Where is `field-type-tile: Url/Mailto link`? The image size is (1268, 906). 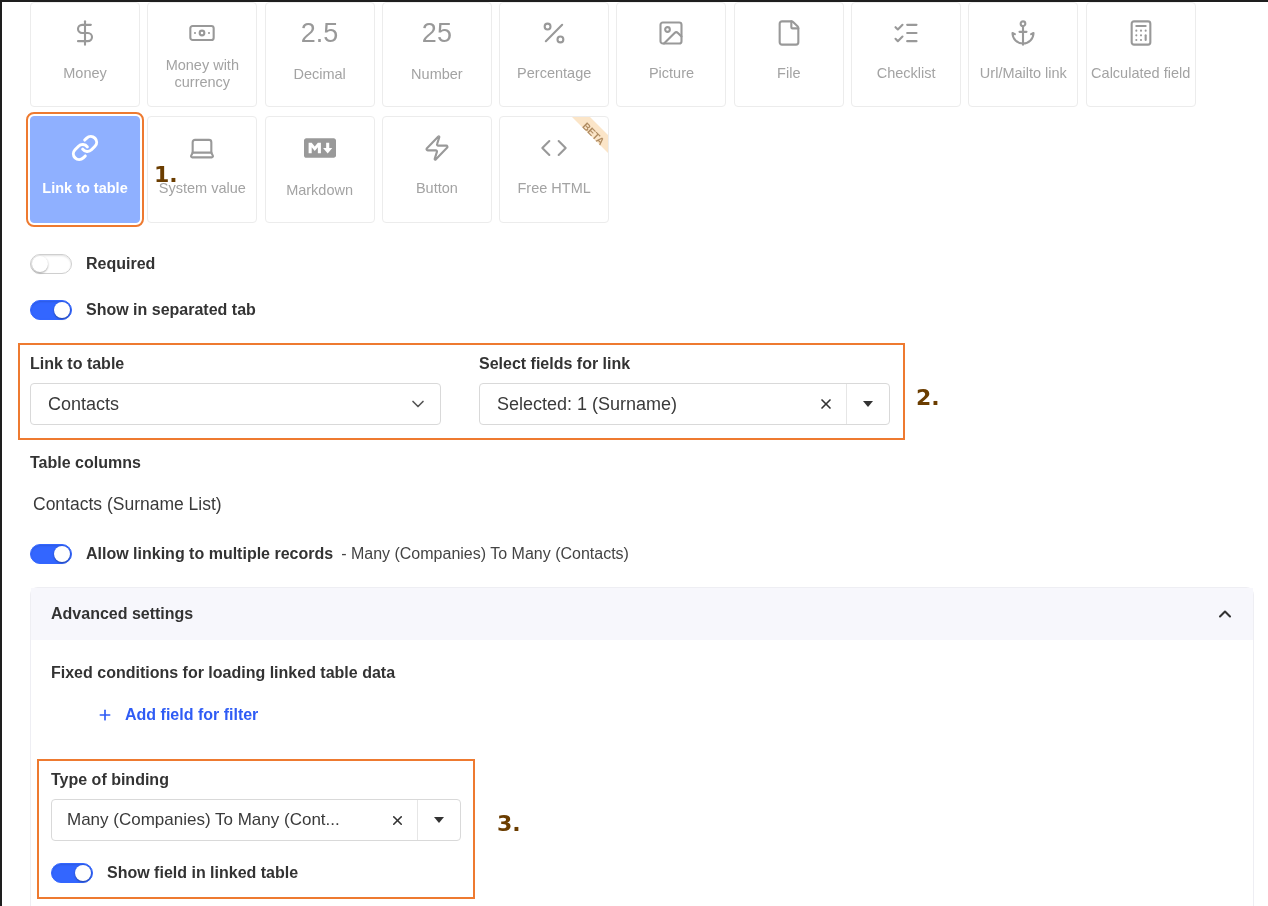 field-type-tile: Url/Mailto link is located at coordinates (1023, 54).